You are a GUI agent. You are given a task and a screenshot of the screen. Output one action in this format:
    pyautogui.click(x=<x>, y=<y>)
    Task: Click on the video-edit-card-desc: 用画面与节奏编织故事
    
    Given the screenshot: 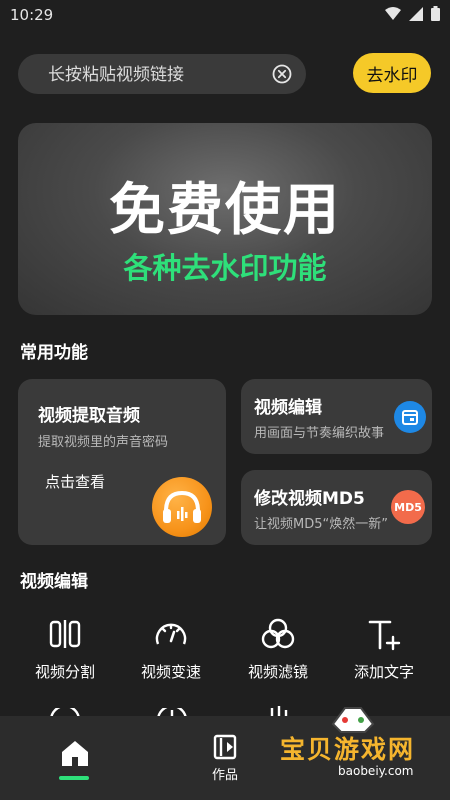 What is the action you would take?
    pyautogui.click(x=319, y=433)
    